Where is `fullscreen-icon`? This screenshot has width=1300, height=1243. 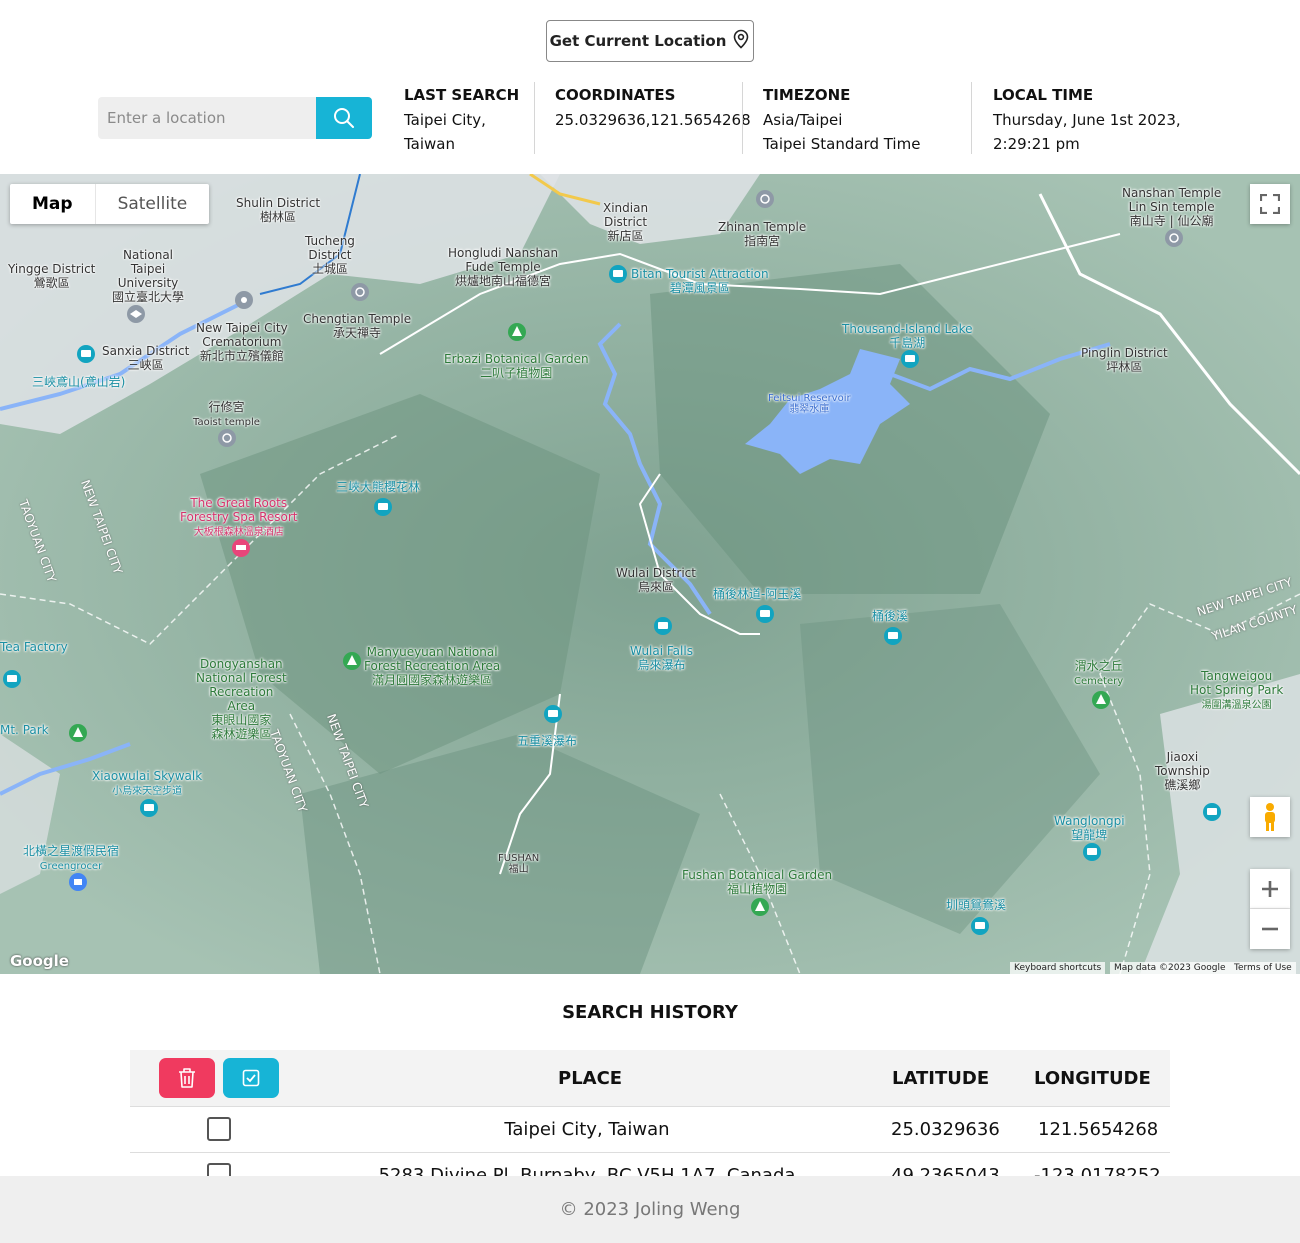
fullscreen-icon is located at coordinates (1270, 204).